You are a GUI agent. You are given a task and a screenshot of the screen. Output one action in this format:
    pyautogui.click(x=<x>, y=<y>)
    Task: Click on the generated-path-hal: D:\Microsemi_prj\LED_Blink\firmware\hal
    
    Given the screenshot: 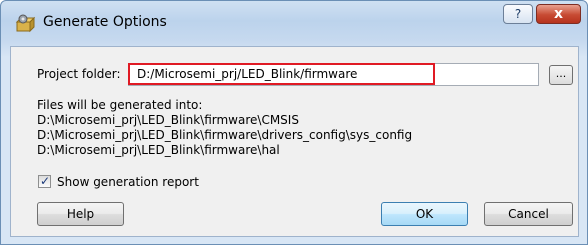 What is the action you would take?
    pyautogui.click(x=158, y=150)
    